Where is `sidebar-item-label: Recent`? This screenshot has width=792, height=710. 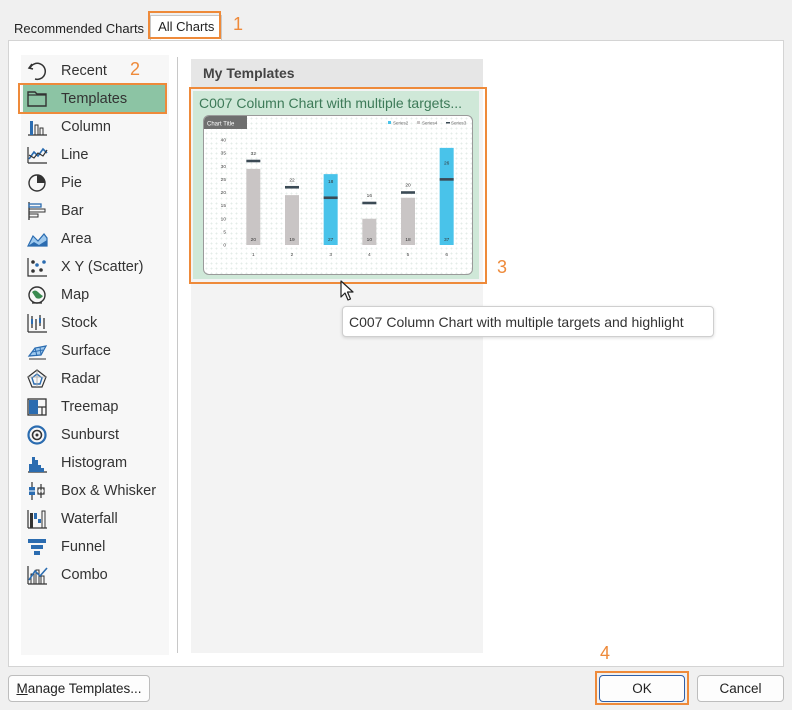
sidebar-item-label: Recent is located at coordinates (84, 71).